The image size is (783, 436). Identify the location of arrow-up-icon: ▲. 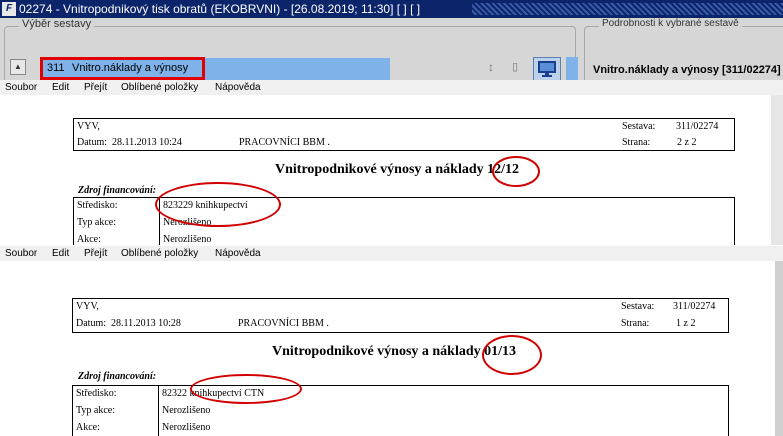
(18, 67).